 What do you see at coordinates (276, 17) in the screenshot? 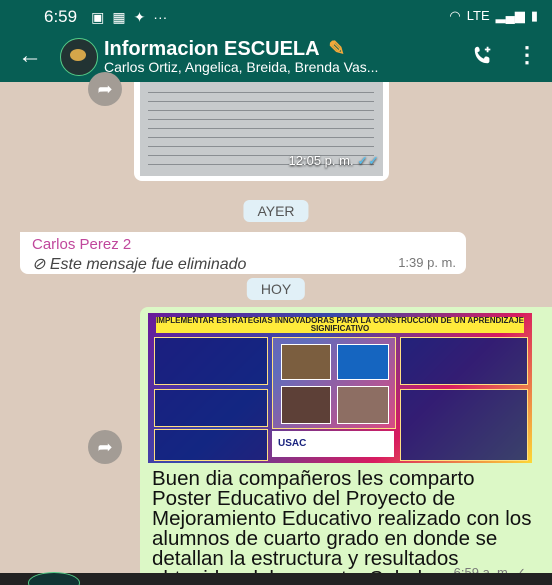
I see `status-bar: 6:59 ▣ ▦ ✦ ··· ◠ LTE ▂▄▆ ▮` at bounding box center [276, 17].